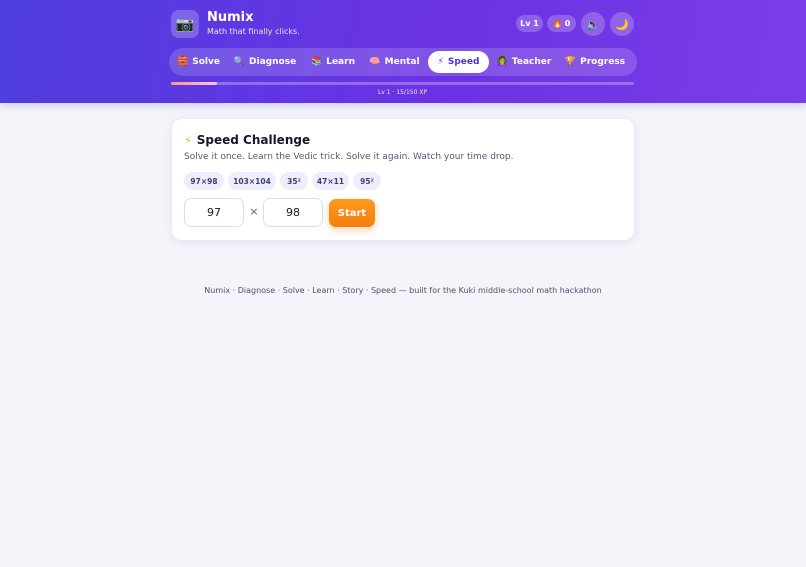  I want to click on tab-label: Solve, so click(206, 62).